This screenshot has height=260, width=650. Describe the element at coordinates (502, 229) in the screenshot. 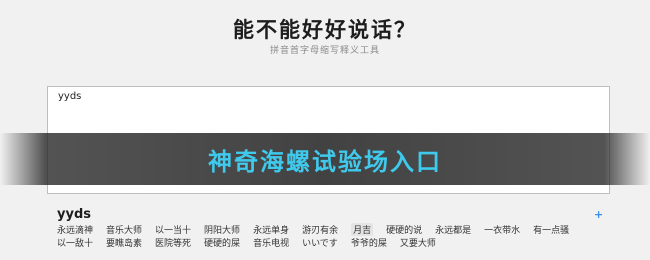

I see `result-tag: 一衣带水` at that location.